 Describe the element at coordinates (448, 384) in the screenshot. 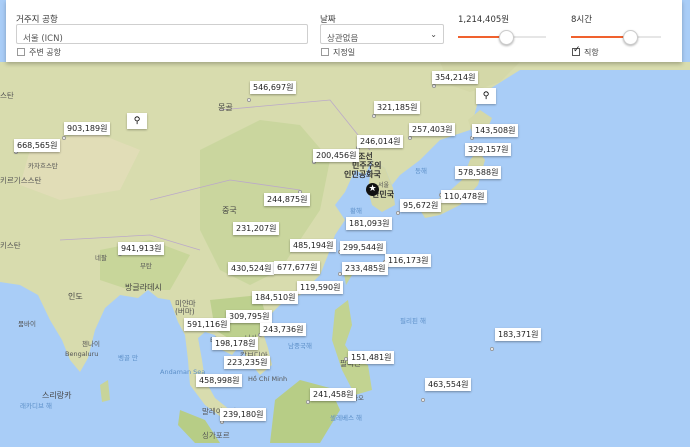

I see `price-marker: 463,554원` at that location.